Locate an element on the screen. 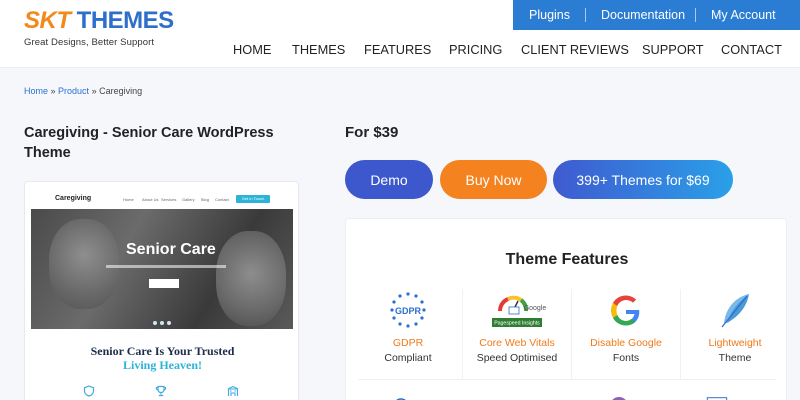 The image size is (800, 400). feature-subtitle: Speed Optimised is located at coordinates (517, 358).